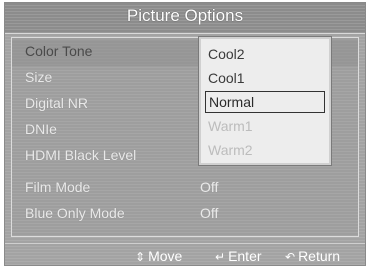 The image size is (370, 268). I want to click on menu-item-label: Film Mode, so click(58, 187).